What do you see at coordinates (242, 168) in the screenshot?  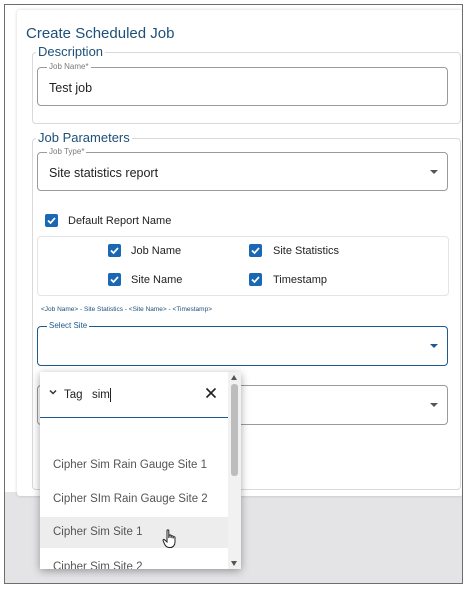 I see `job-type-select: Job Type* Site statistics report` at bounding box center [242, 168].